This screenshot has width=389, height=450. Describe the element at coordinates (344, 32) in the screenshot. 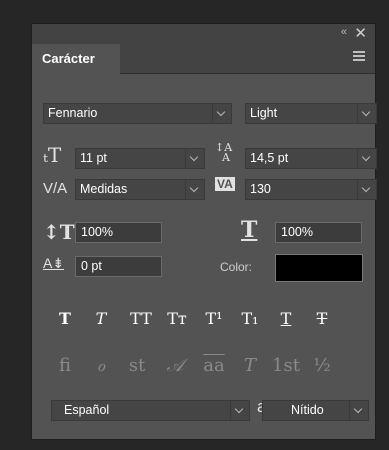

I see `collapse-icon: «` at that location.